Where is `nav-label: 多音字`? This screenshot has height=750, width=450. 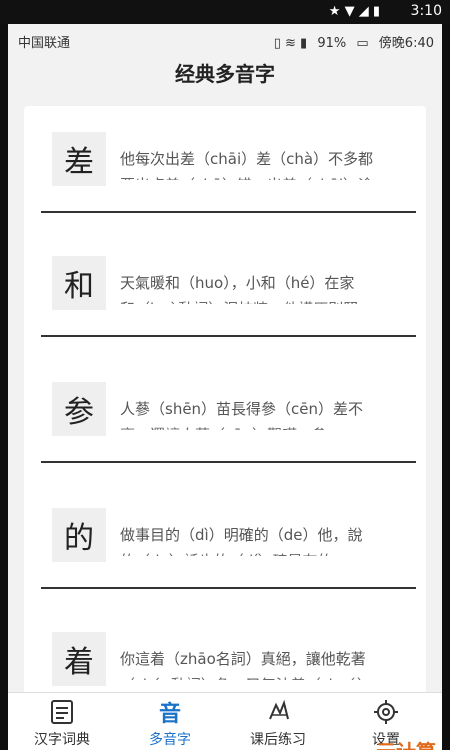
nav-label: 多音字 is located at coordinates (170, 740).